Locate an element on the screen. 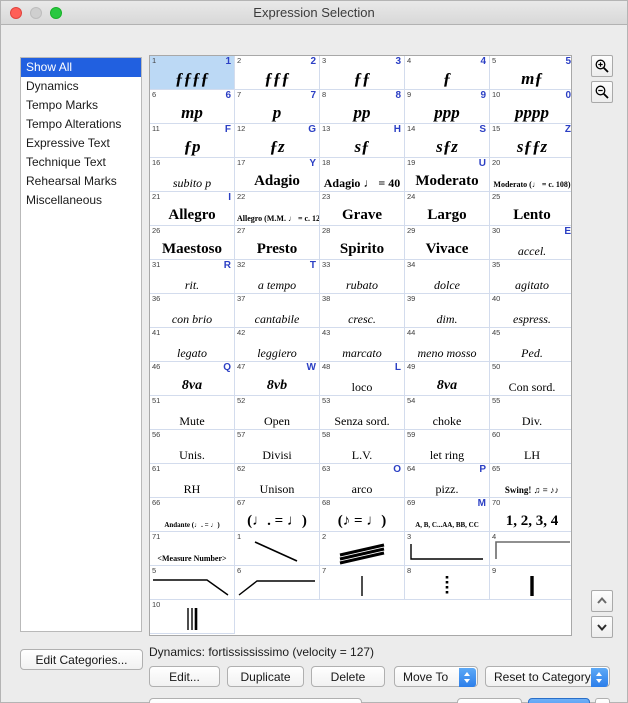 The width and height of the screenshot is (628, 703). expression-cell: 59 let ring is located at coordinates (447, 447).